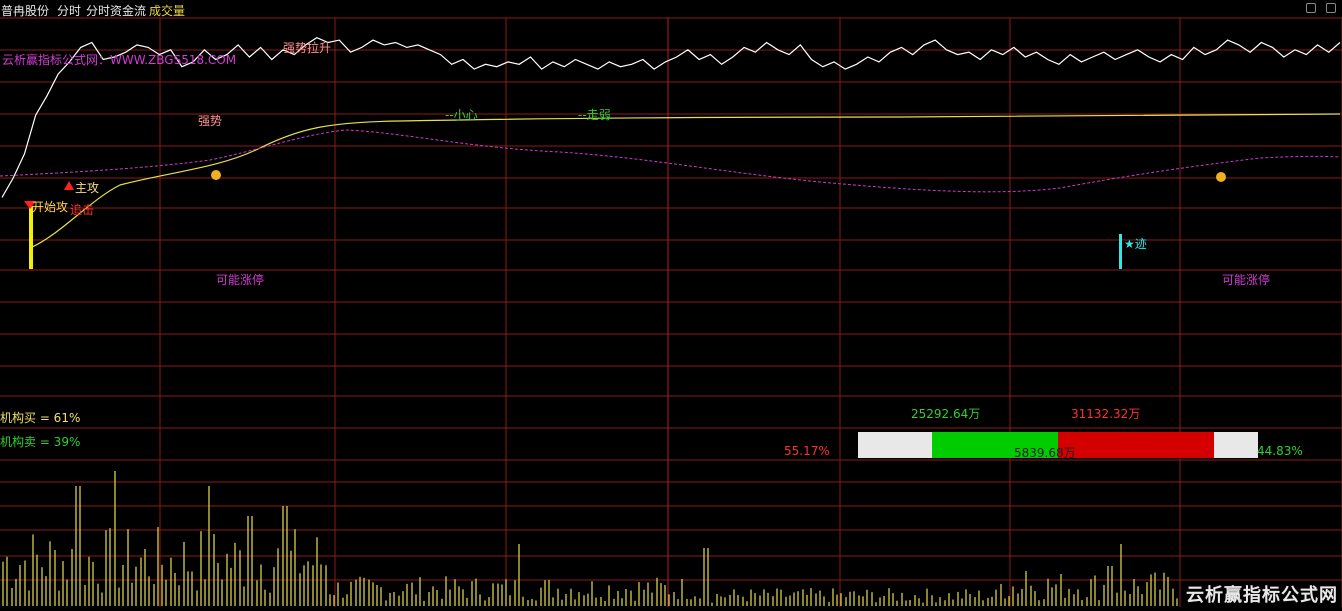  Describe the element at coordinates (210, 121) in the screenshot. I see `signal-strong: 强势` at that location.